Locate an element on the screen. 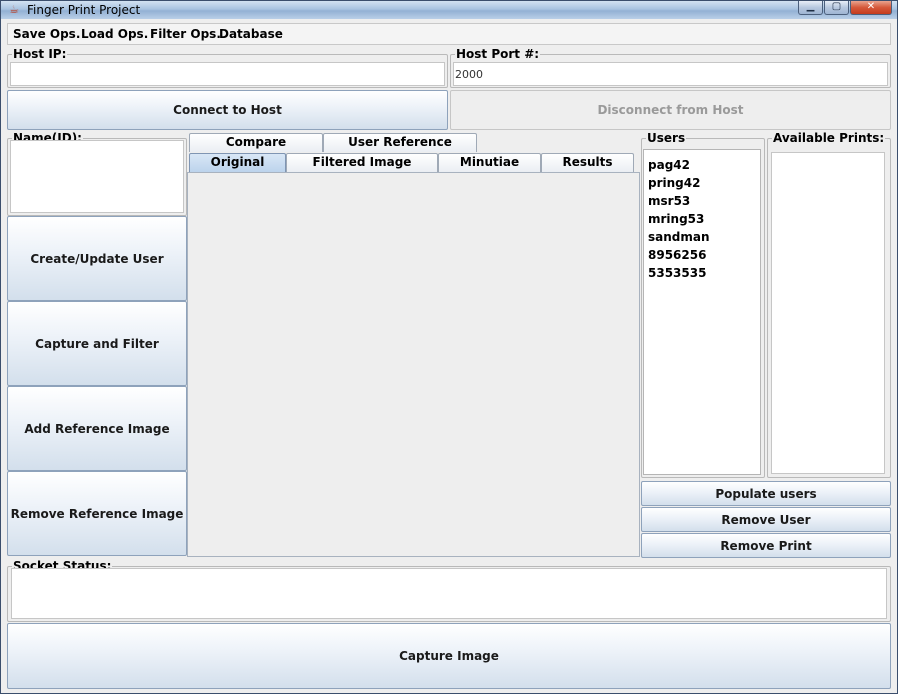 The width and height of the screenshot is (898, 694). menu-bar: Save Ops. Load Ops. Filter Ops. Database is located at coordinates (449, 34).